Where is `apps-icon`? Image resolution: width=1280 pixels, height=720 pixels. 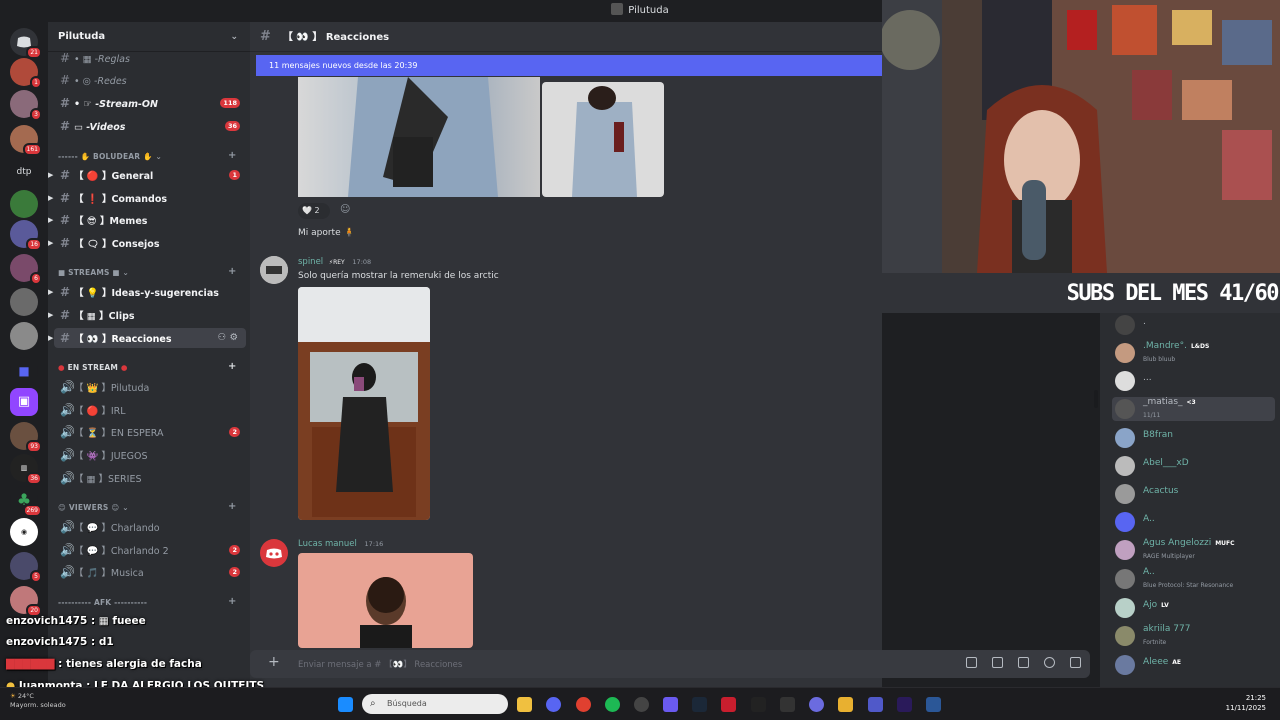 apps-icon is located at coordinates (971, 662).